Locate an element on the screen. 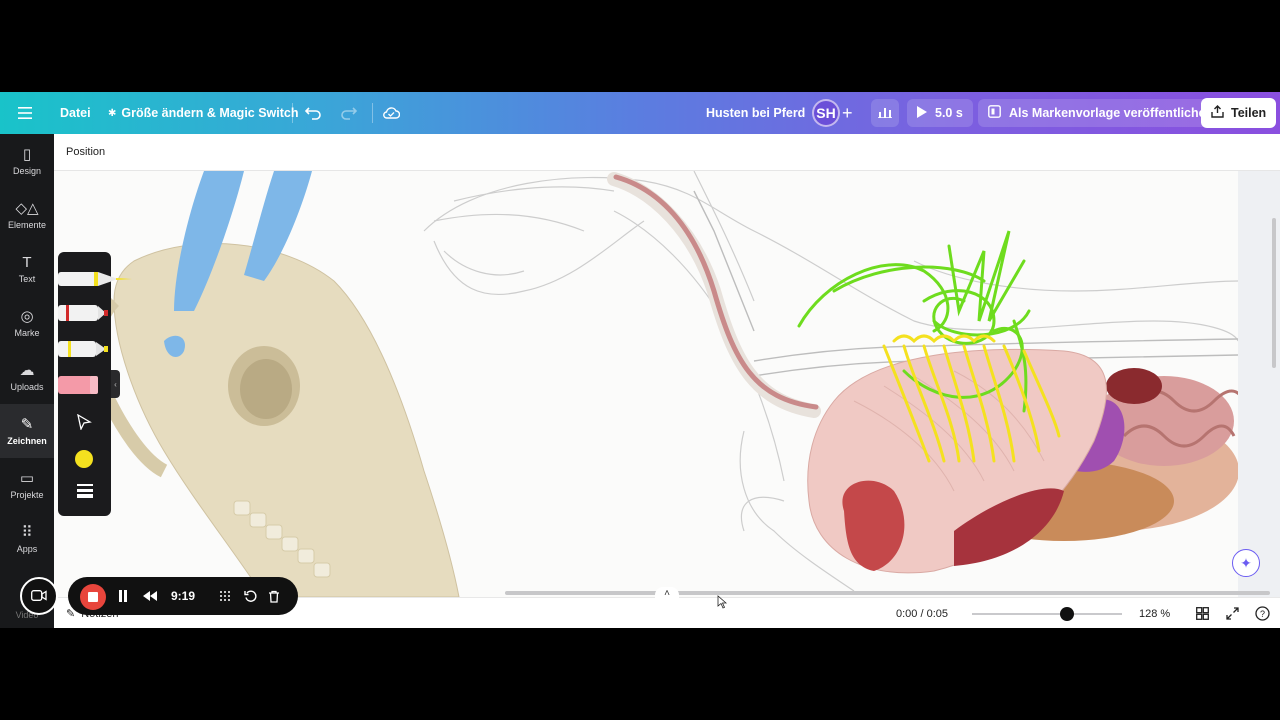 This screenshot has height=720, width=1280. resize-label: Größe ändern & Magic Switch is located at coordinates (210, 113).